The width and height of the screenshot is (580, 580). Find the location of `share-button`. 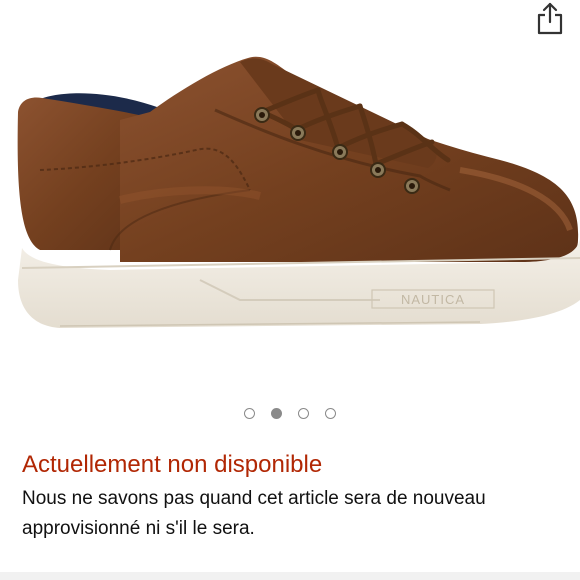

share-button is located at coordinates (550, 19).